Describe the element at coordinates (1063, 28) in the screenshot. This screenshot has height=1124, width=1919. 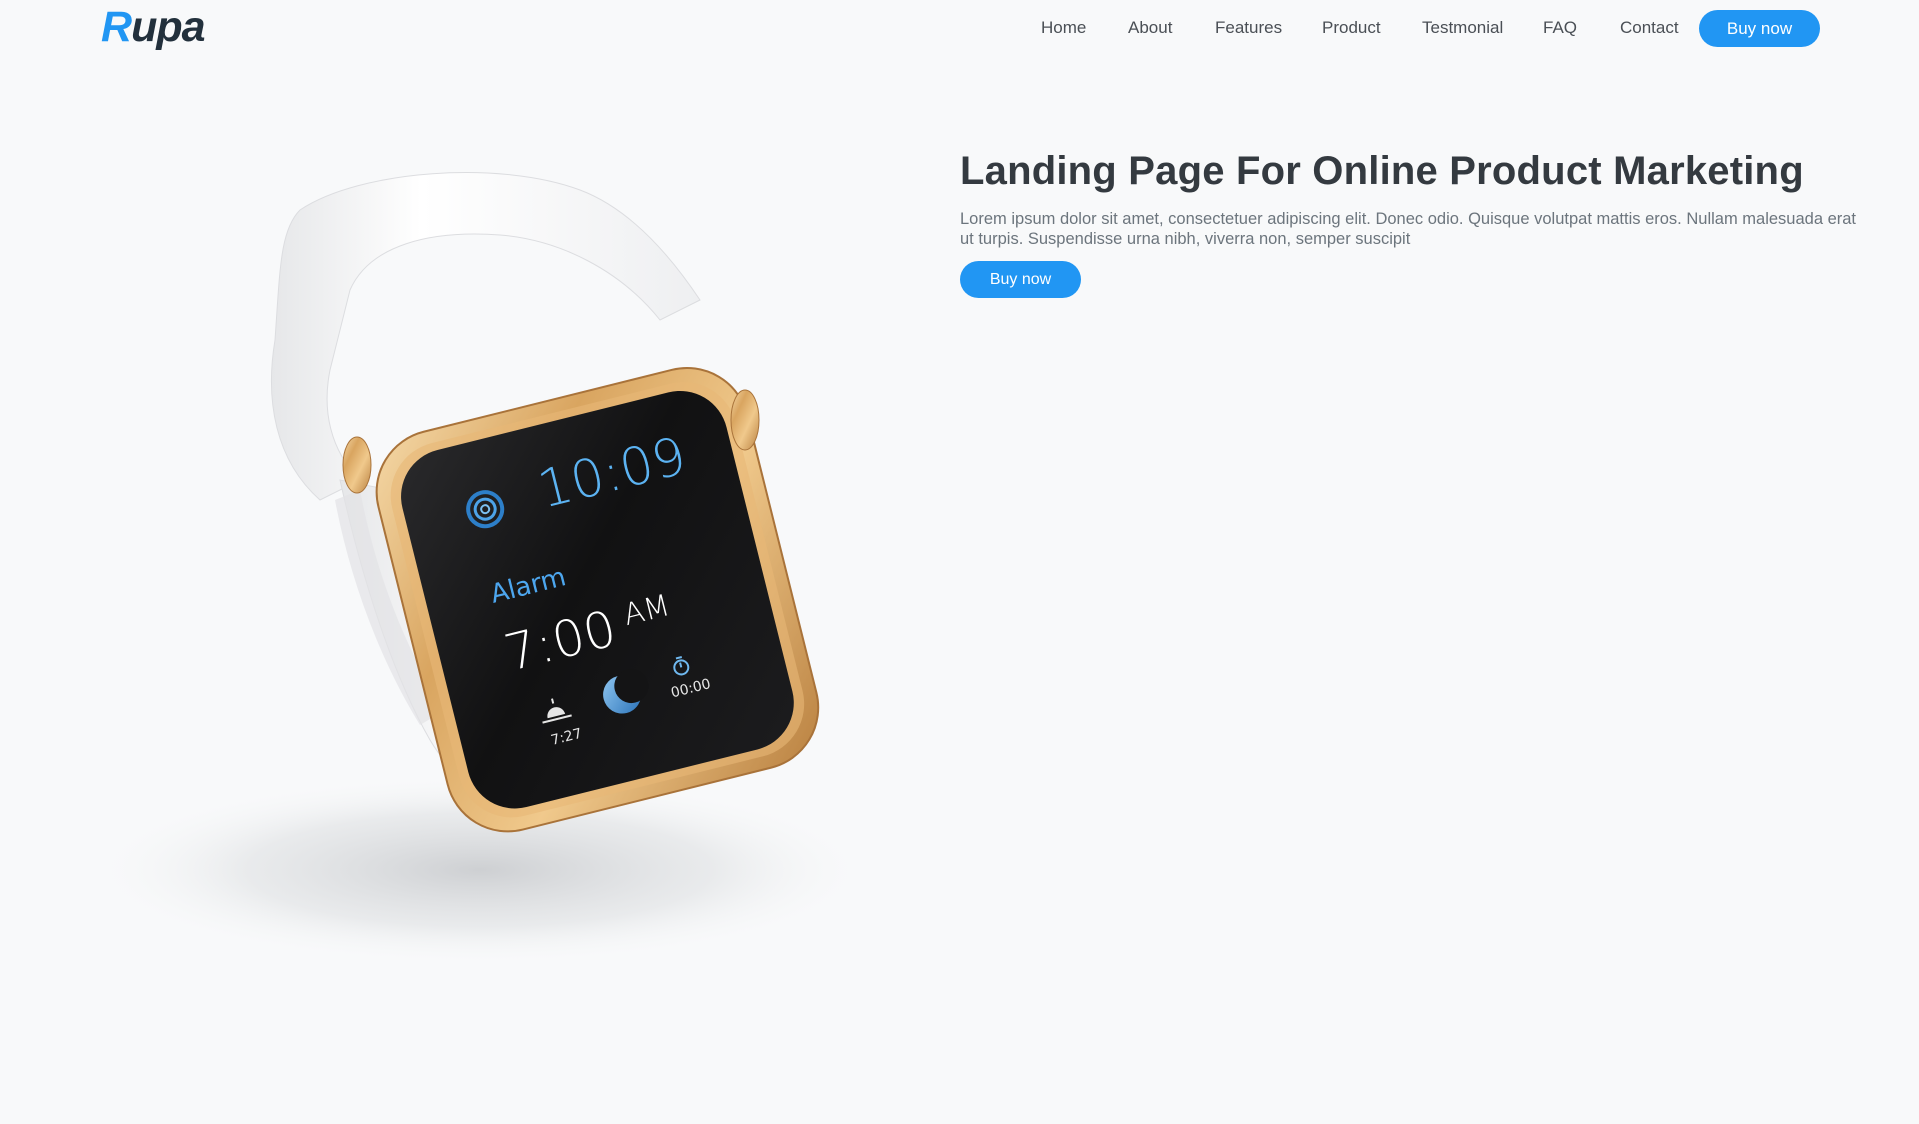
I see `nav-link-home: Home` at that location.